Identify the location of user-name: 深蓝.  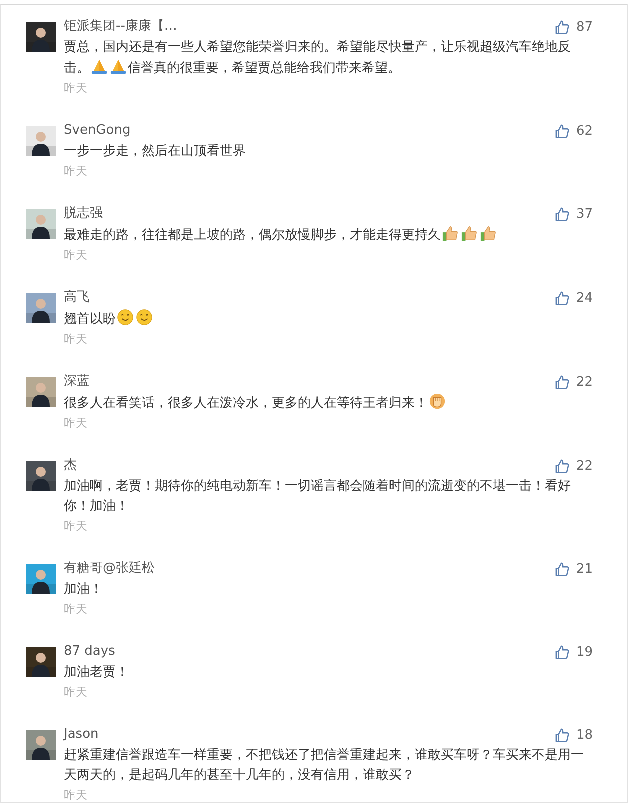
(77, 382).